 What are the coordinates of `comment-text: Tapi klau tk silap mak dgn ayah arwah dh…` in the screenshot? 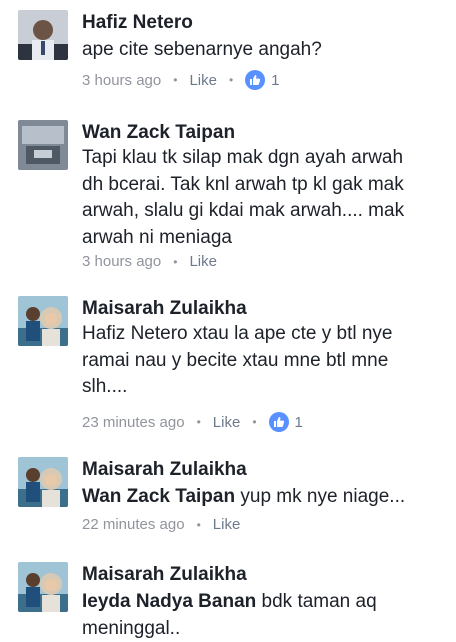 It's located at (262, 198).